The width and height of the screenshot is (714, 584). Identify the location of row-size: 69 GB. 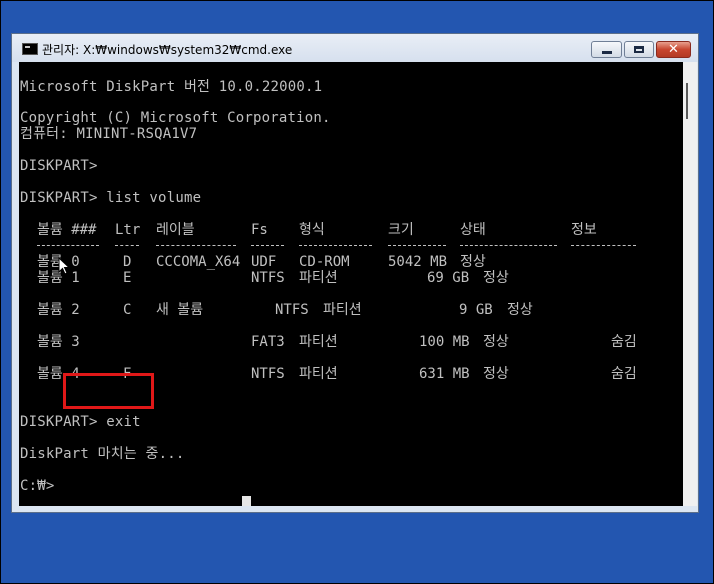
(448, 278).